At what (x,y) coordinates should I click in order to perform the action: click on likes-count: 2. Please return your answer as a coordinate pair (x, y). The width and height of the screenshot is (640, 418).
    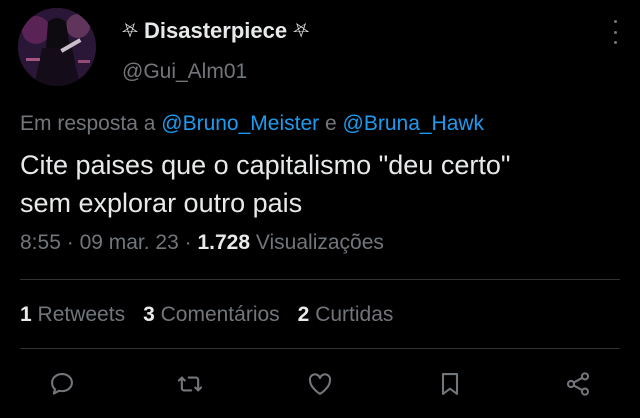
    Looking at the image, I should click on (303, 314).